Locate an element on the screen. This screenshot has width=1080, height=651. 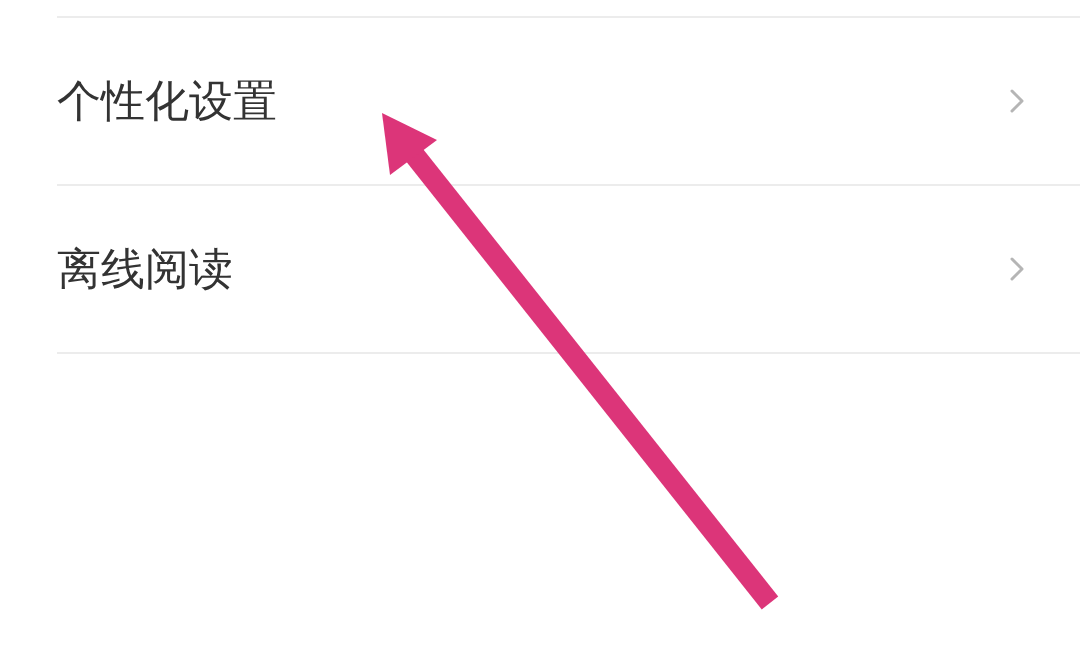
row-label: 离线阅读 is located at coordinates (145, 268).